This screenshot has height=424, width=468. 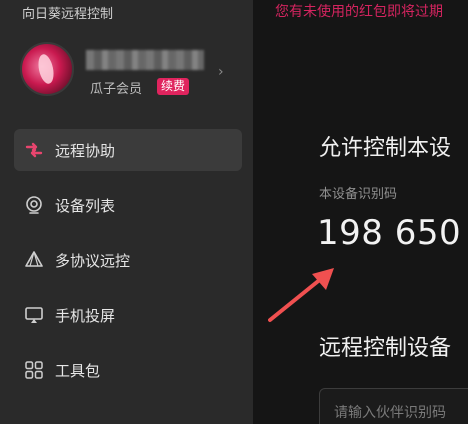 What do you see at coordinates (85, 151) in the screenshot?
I see `sidebar-item-label: 远程协助` at bounding box center [85, 151].